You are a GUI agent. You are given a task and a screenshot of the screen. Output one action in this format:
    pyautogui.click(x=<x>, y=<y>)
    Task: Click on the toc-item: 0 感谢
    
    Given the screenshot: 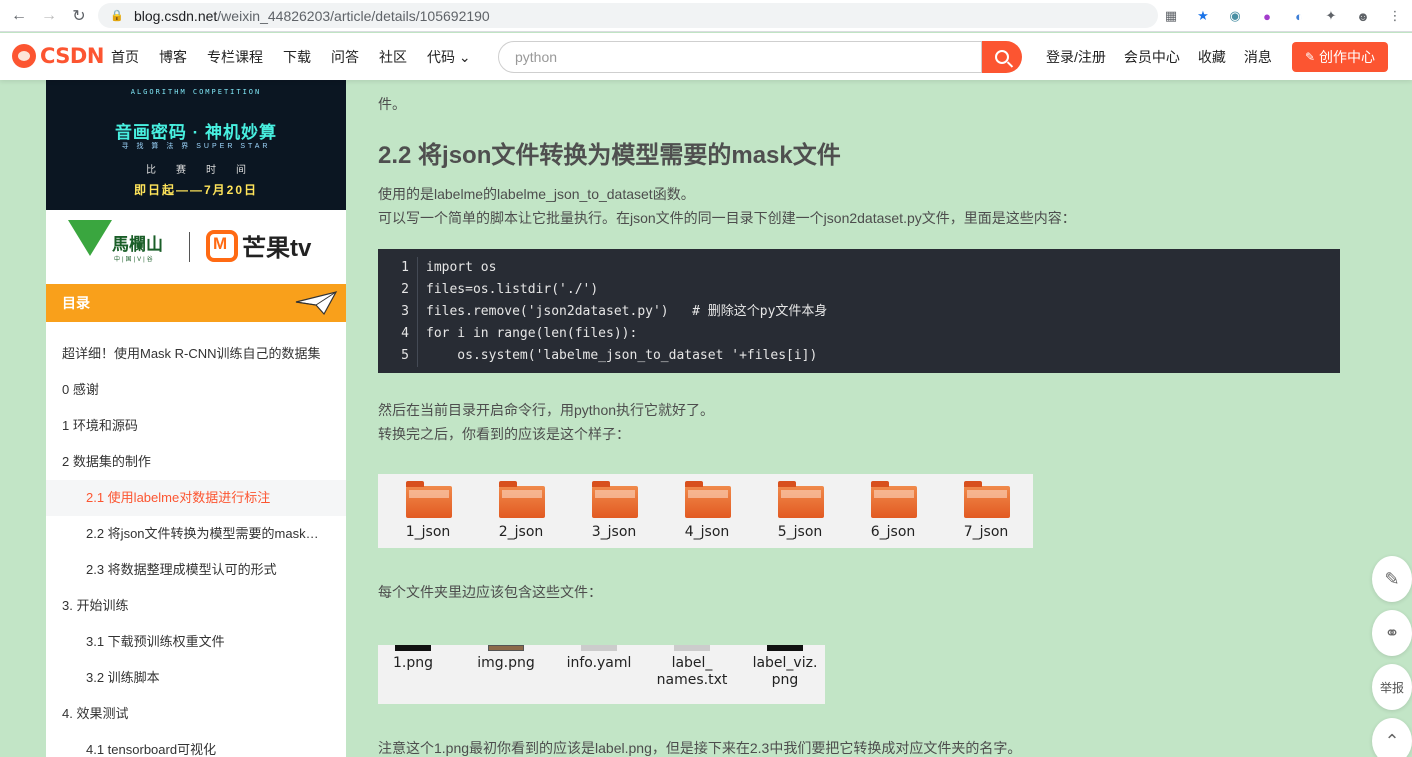 What is the action you would take?
    pyautogui.click(x=196, y=390)
    